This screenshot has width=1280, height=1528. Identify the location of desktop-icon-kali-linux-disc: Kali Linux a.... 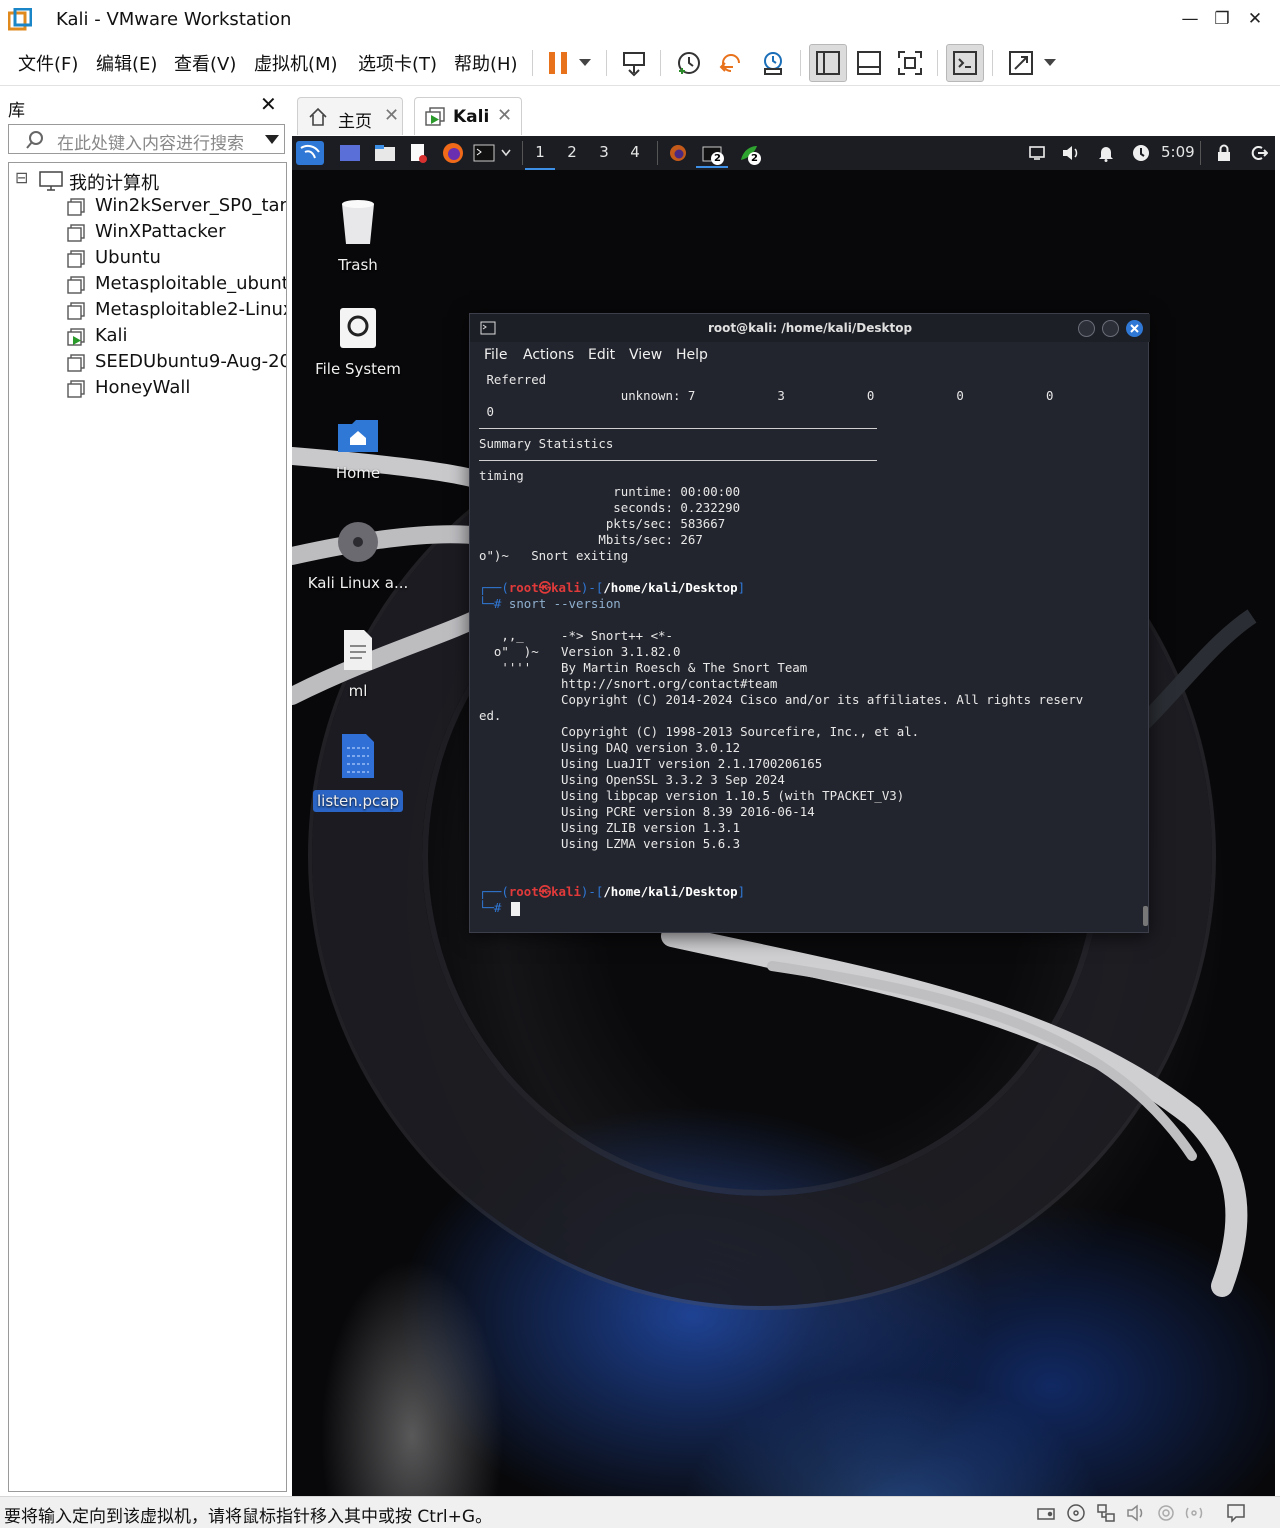
(358, 556).